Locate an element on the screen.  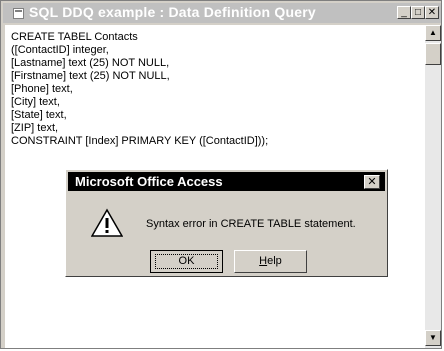
sql-line: [Firstname] text (25) NOT NULL, is located at coordinates (90, 76).